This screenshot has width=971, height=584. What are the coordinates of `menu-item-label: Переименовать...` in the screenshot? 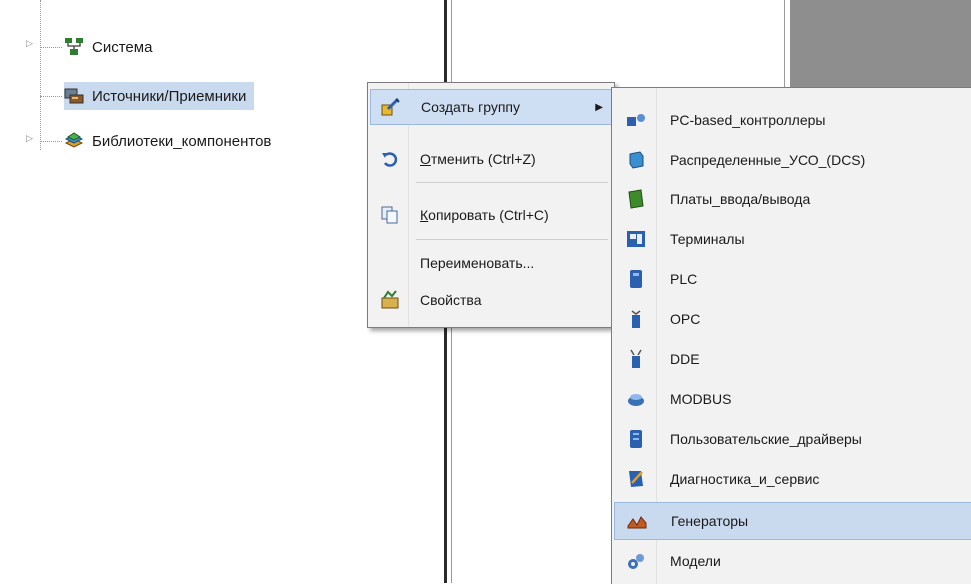 It's located at (477, 263).